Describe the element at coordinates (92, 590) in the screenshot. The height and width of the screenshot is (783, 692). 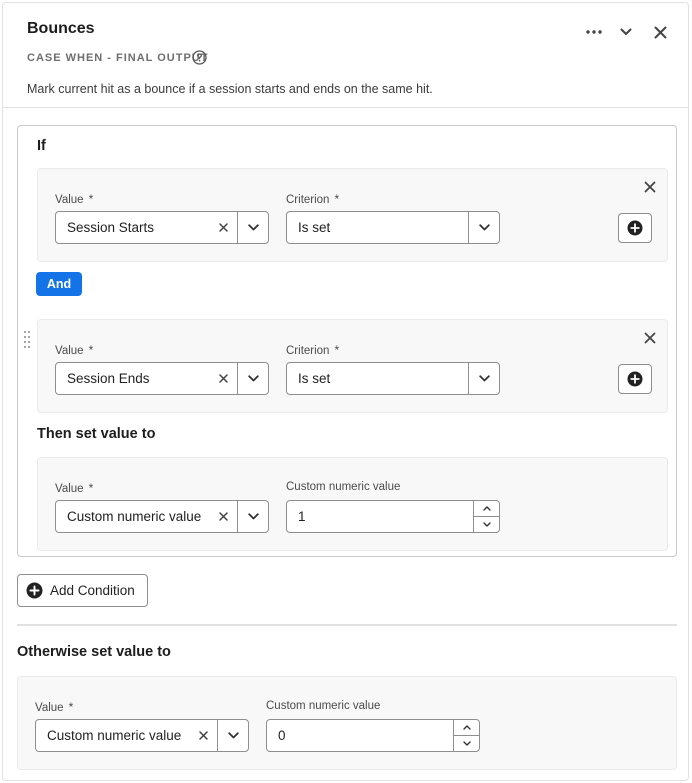
I see `add-condition-label: Add Condition` at that location.